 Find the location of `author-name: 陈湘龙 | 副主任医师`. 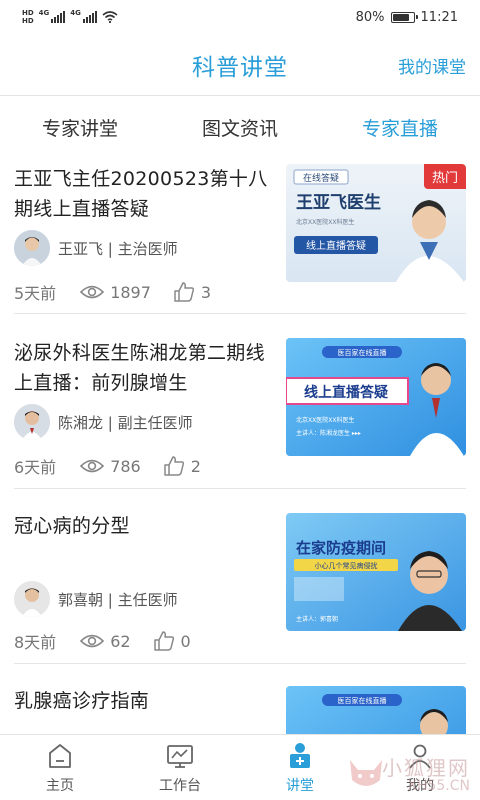

author-name: 陈湘龙 | 副主任医师 is located at coordinates (125, 422).